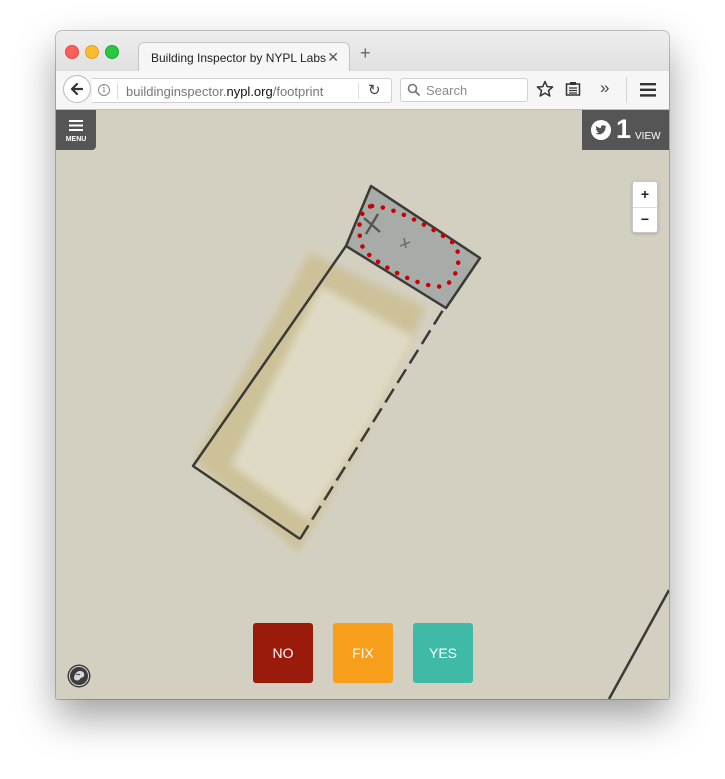  What do you see at coordinates (626, 90) in the screenshot?
I see `toolbar-divider` at bounding box center [626, 90].